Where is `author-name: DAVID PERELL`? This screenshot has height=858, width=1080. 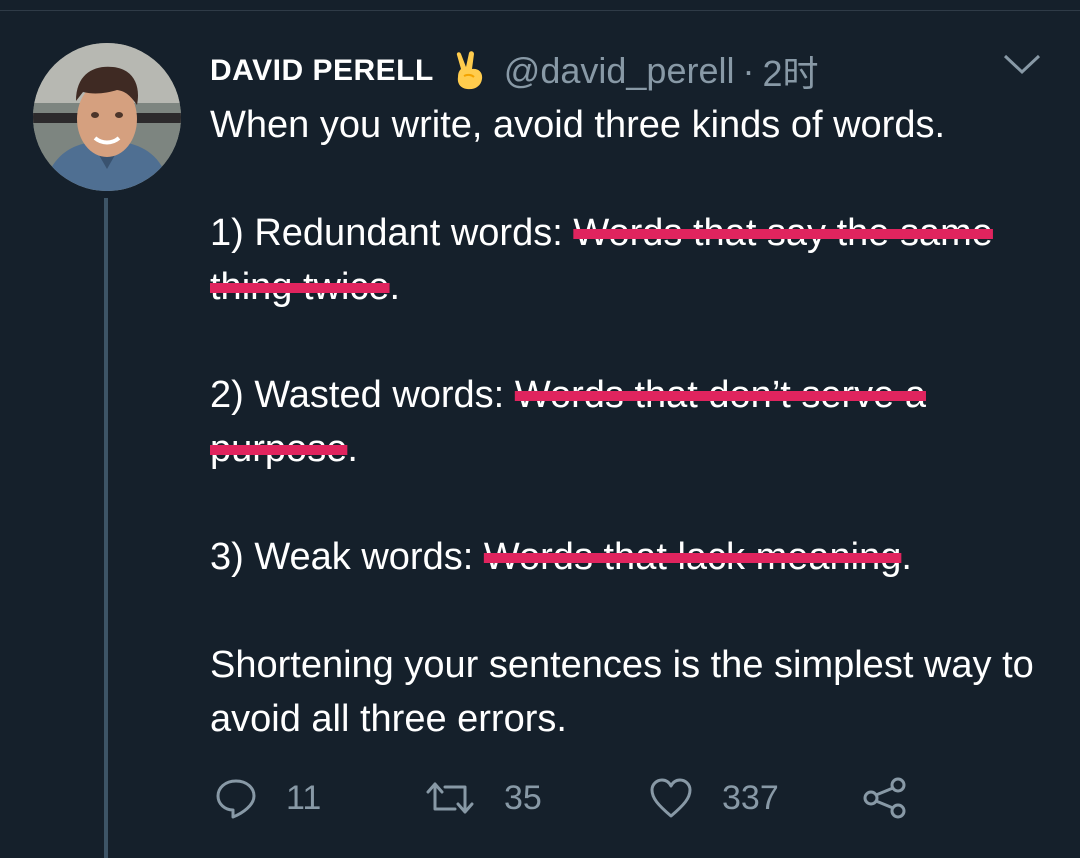 author-name: DAVID PERELL is located at coordinates (322, 71).